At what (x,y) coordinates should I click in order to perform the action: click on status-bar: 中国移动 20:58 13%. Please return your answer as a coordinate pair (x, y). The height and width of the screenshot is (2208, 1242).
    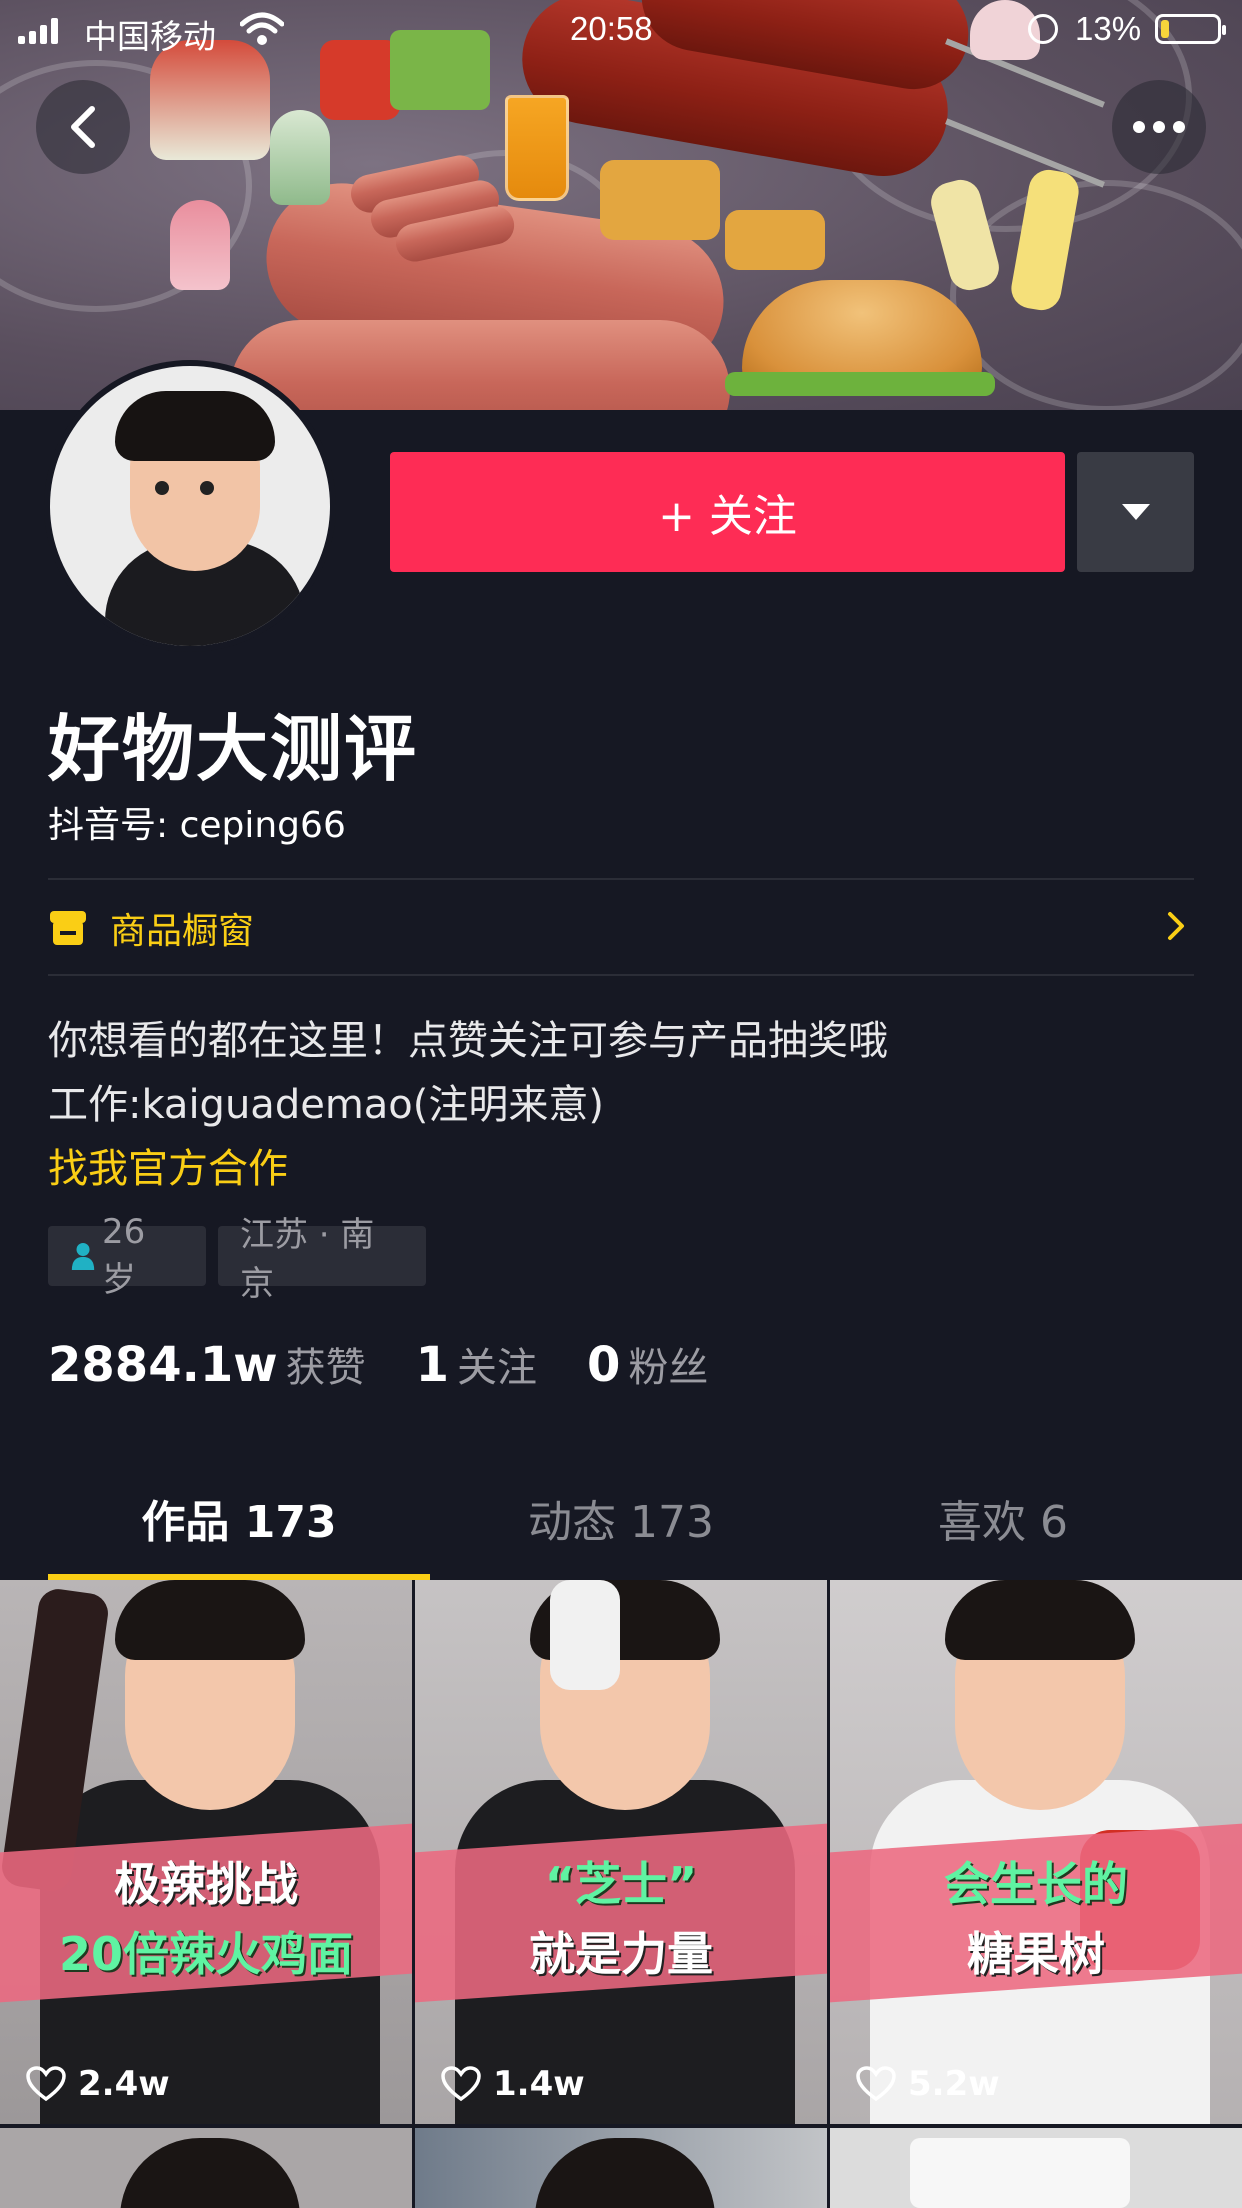
    Looking at the image, I should click on (621, 30).